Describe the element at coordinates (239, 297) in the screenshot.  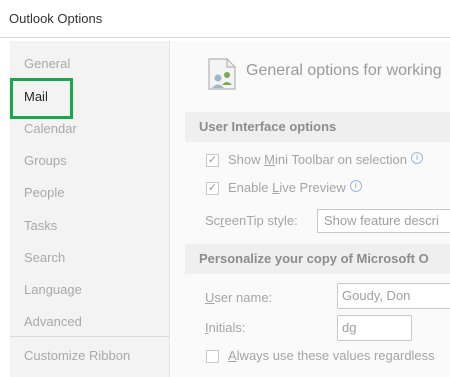
I see `user-name-label: User name:` at that location.